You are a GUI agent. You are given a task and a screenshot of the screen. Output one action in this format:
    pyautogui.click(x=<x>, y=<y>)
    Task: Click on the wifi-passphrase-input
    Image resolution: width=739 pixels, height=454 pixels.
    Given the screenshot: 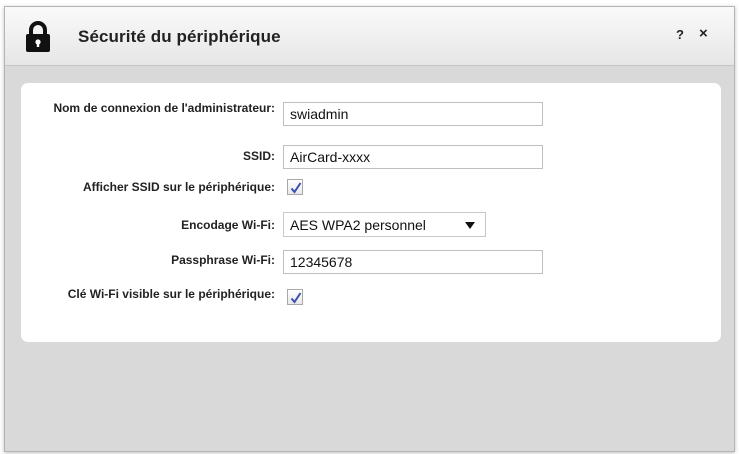 What is the action you would take?
    pyautogui.click(x=413, y=262)
    